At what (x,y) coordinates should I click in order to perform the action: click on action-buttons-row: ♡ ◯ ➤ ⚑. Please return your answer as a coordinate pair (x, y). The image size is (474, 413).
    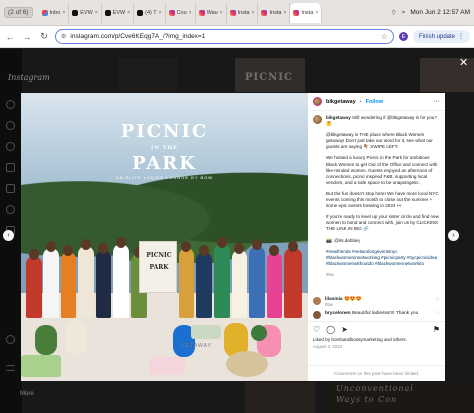
    Looking at the image, I should click on (376, 329).